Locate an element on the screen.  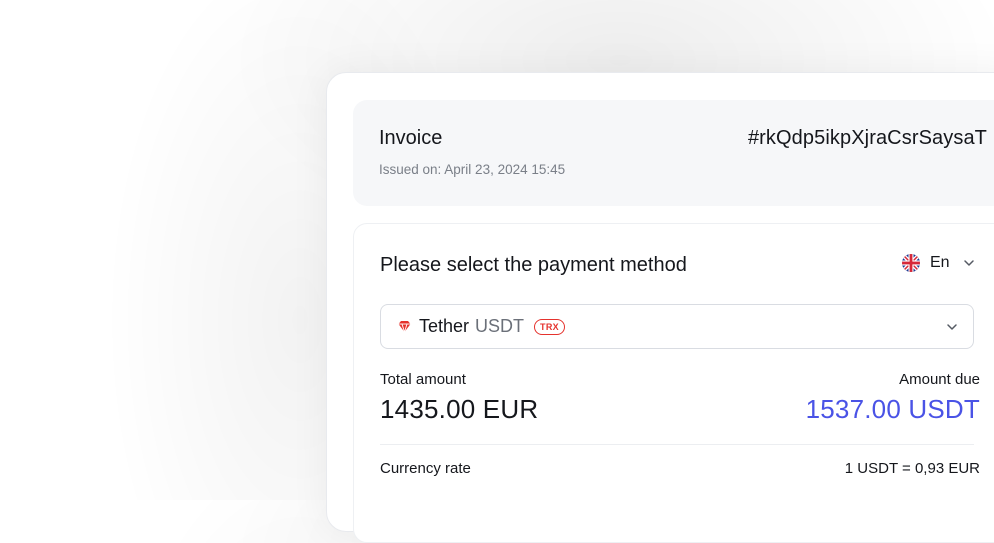
coin-code: USDT is located at coordinates (500, 326).